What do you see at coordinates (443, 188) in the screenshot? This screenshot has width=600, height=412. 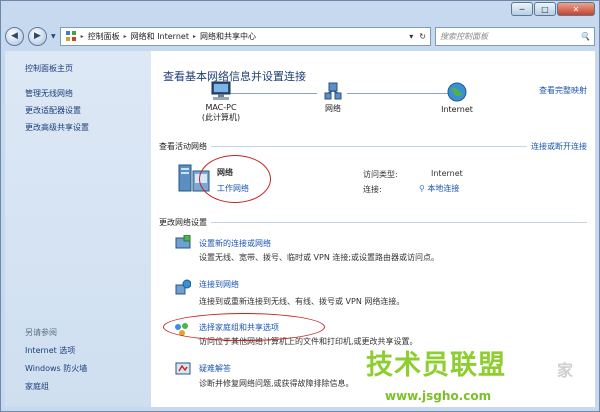 I see `local-connection-link: 本地连接` at bounding box center [443, 188].